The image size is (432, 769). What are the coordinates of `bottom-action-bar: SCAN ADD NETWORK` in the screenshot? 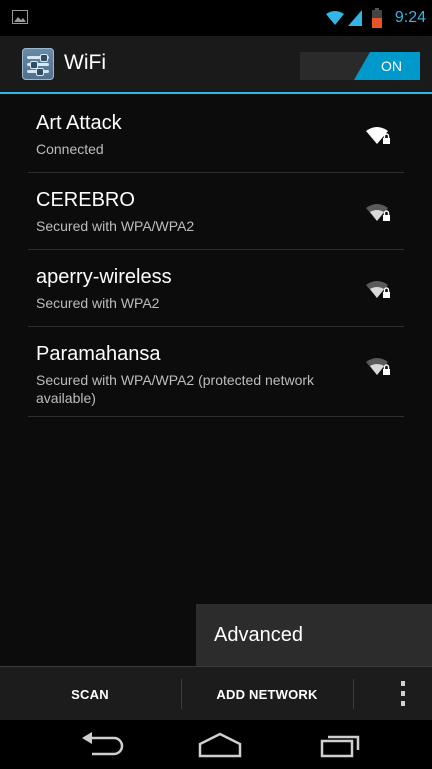 It's located at (216, 693).